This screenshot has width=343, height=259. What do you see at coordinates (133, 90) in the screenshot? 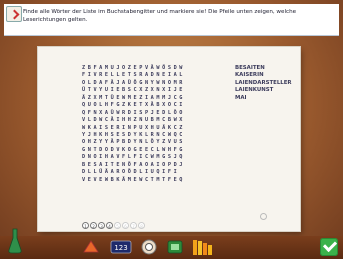
I see `grid-row: ÜTVYUIEBSCXZXNXIJE` at bounding box center [133, 90].